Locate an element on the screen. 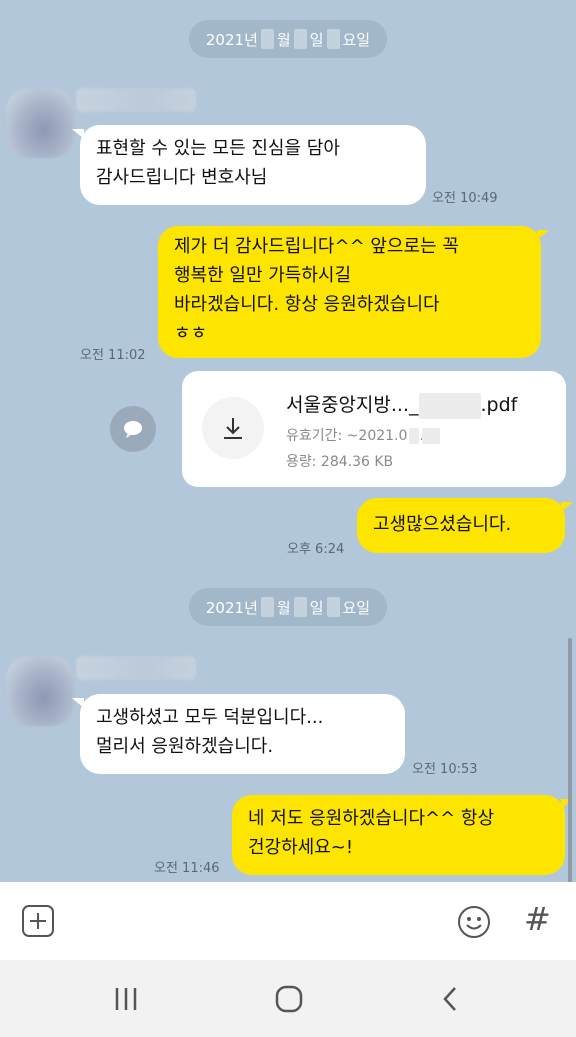 The width and height of the screenshot is (576, 1037). add-button is located at coordinates (38, 923).